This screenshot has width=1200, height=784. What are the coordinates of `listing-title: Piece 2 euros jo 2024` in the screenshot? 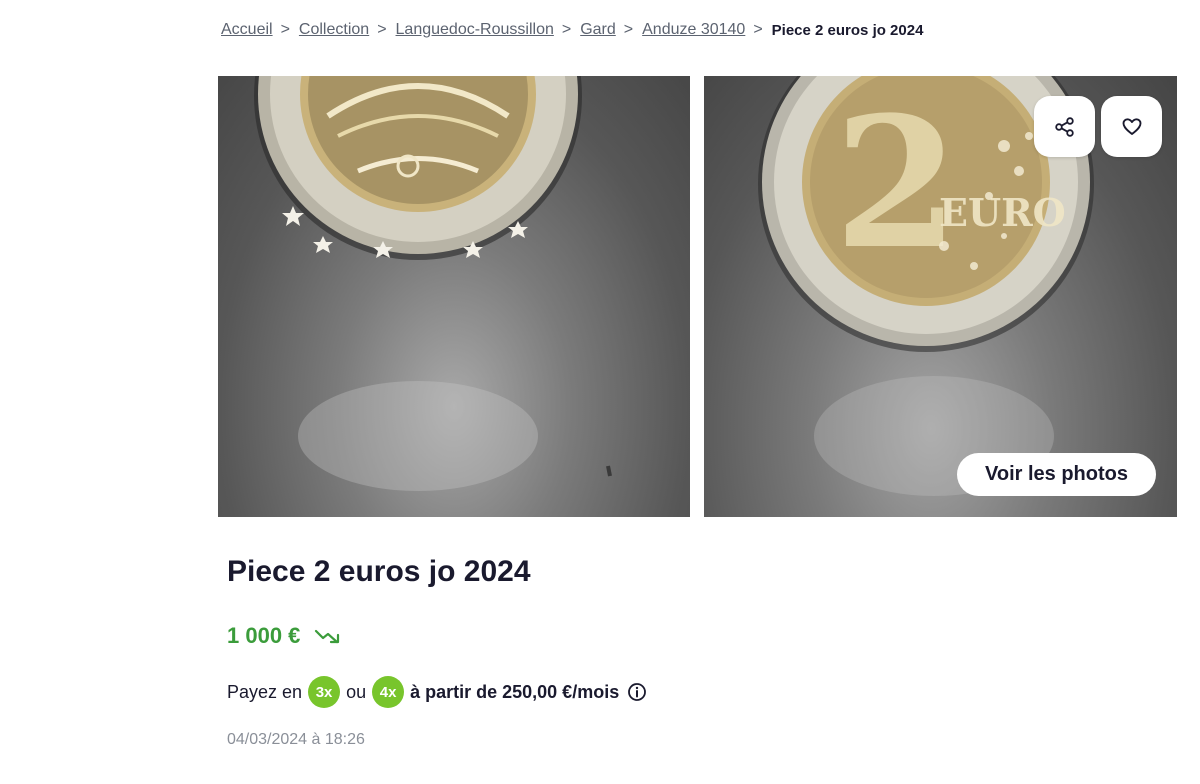 It's located at (379, 571).